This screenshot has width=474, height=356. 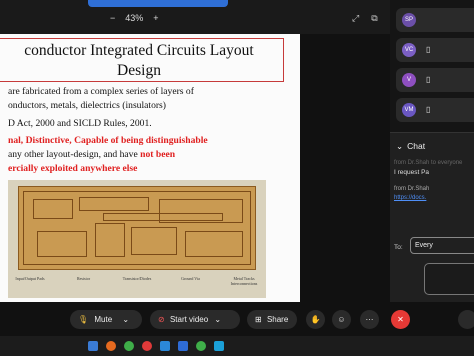 I want to click on slide-title-line-2: Design, so click(x=139, y=70).